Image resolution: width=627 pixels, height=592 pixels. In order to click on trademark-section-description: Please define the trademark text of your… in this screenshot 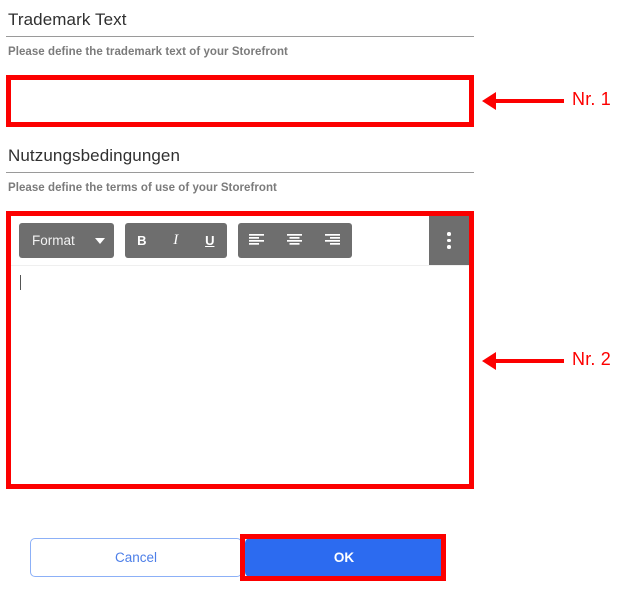, I will do `click(148, 52)`.